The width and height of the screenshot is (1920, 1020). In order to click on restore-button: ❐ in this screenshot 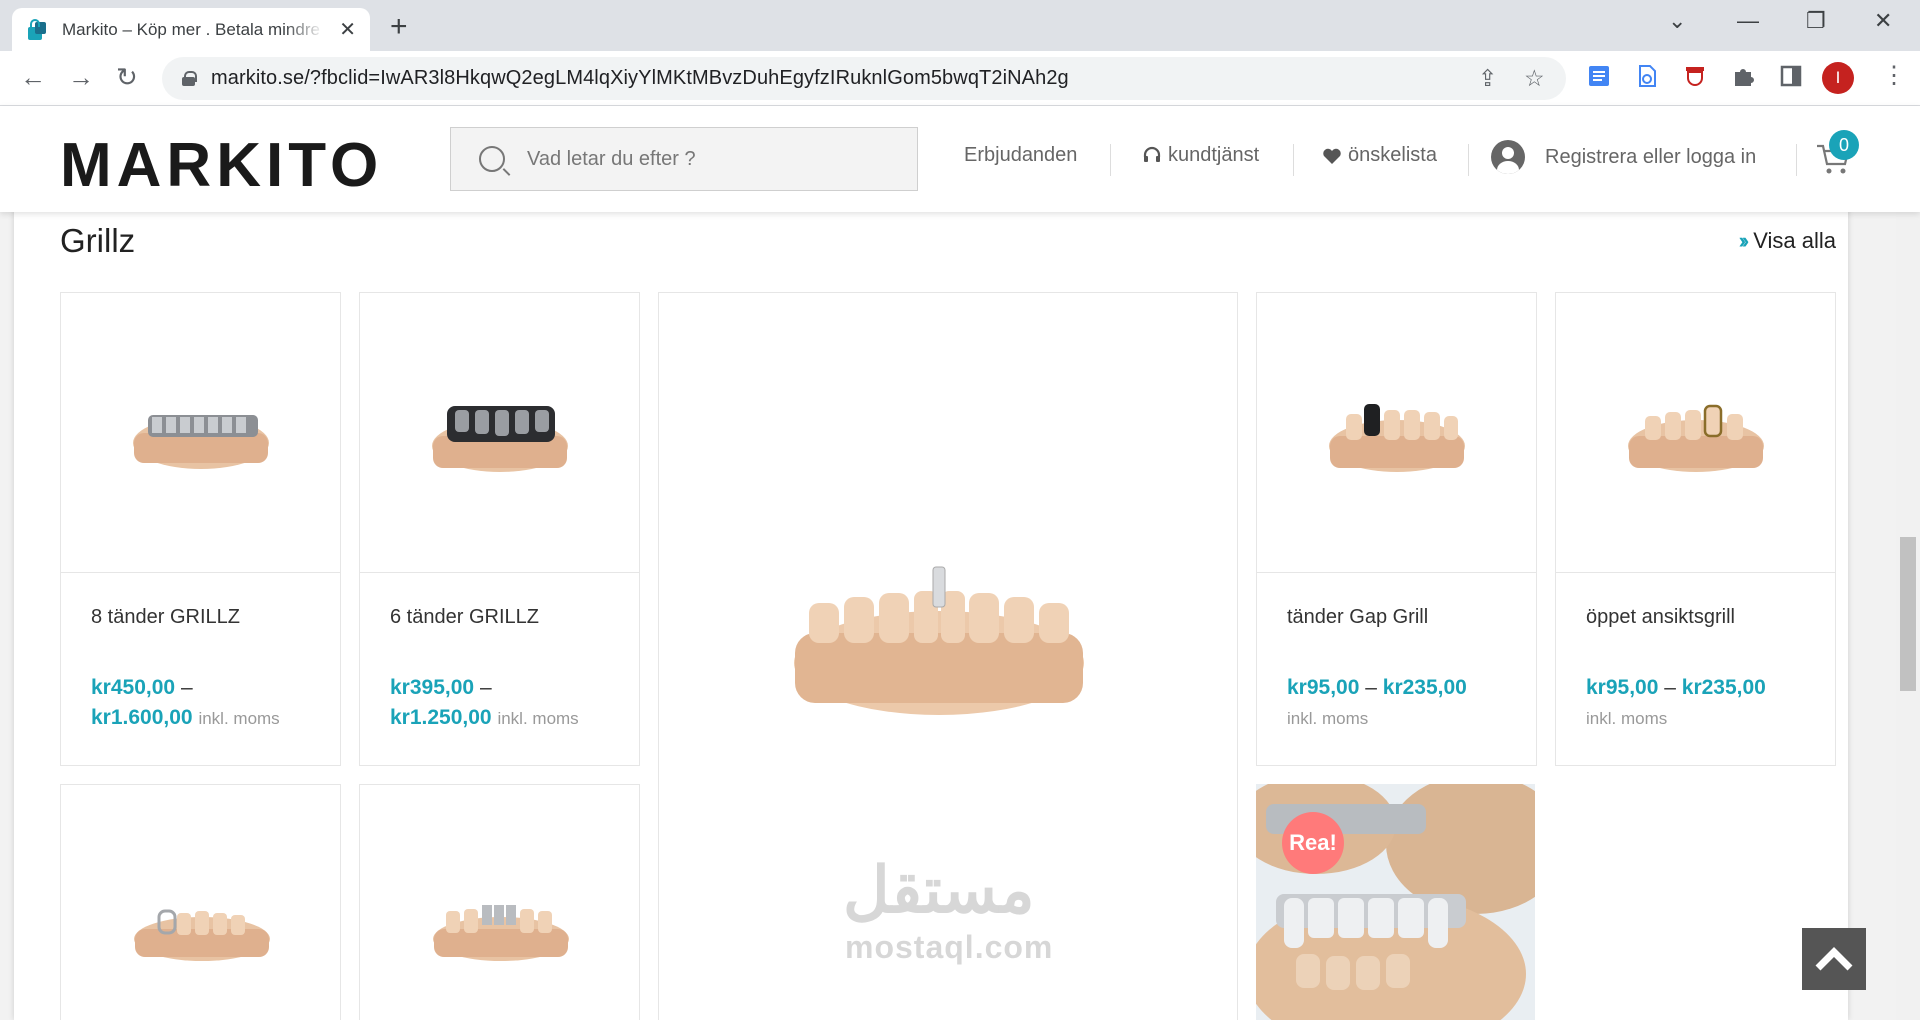, I will do `click(1816, 21)`.